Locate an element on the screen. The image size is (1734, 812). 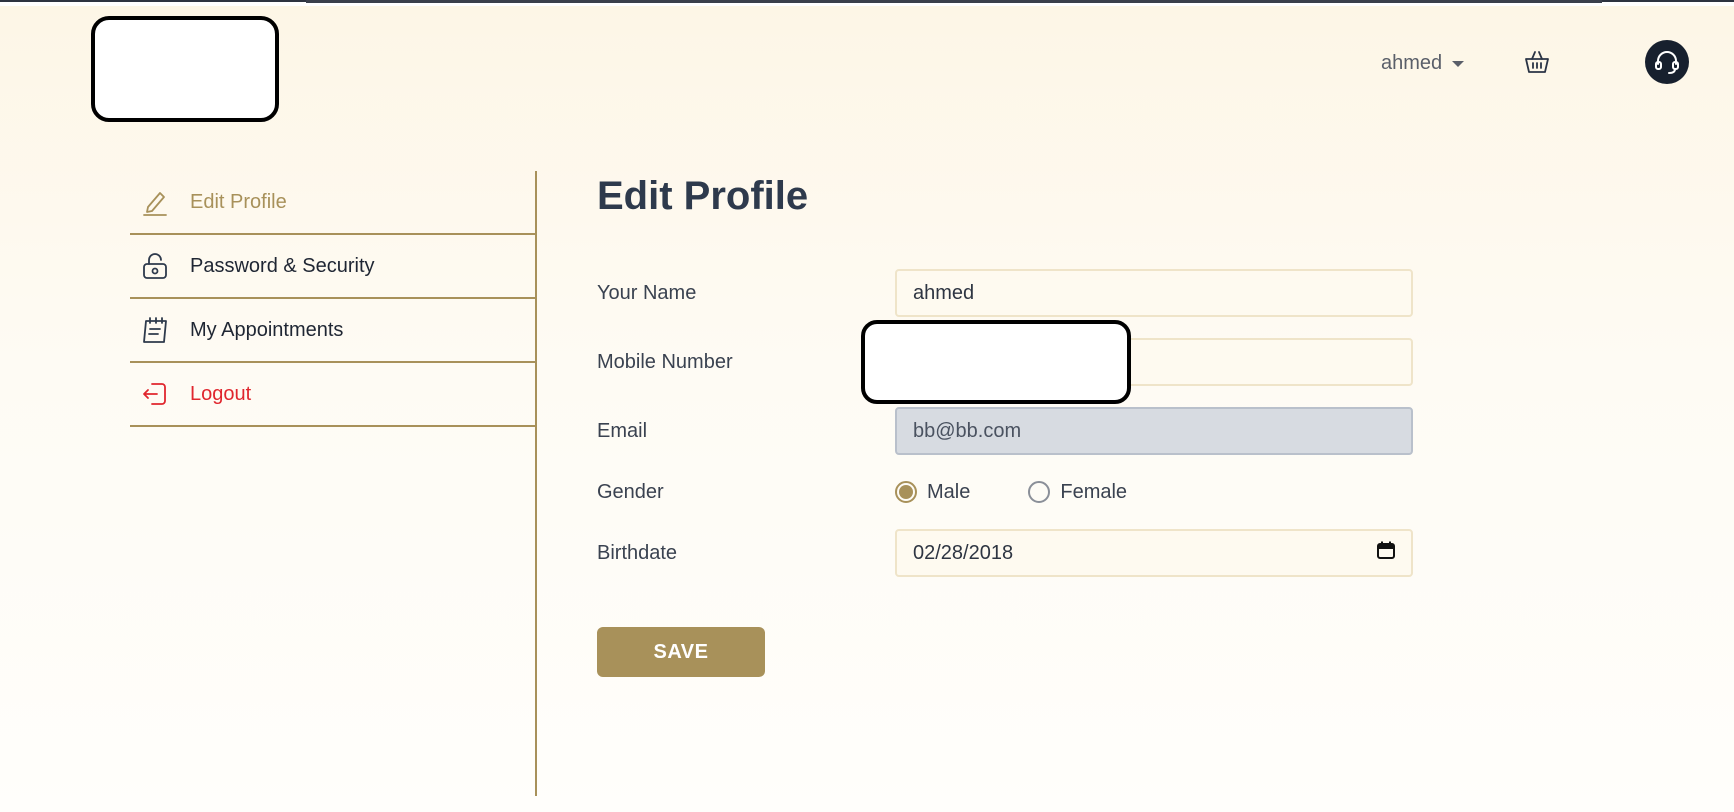
top-strip-left is located at coordinates (153, 1).